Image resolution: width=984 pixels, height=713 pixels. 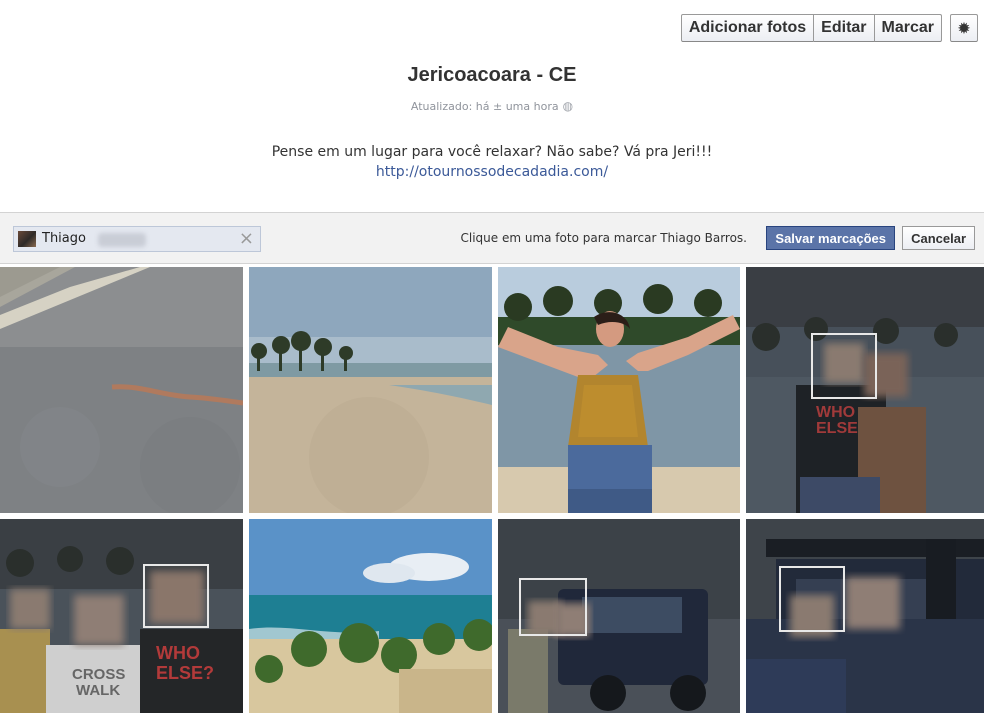 What do you see at coordinates (492, 172) in the screenshot?
I see `album-link: http://otournossodecadadia.com/` at bounding box center [492, 172].